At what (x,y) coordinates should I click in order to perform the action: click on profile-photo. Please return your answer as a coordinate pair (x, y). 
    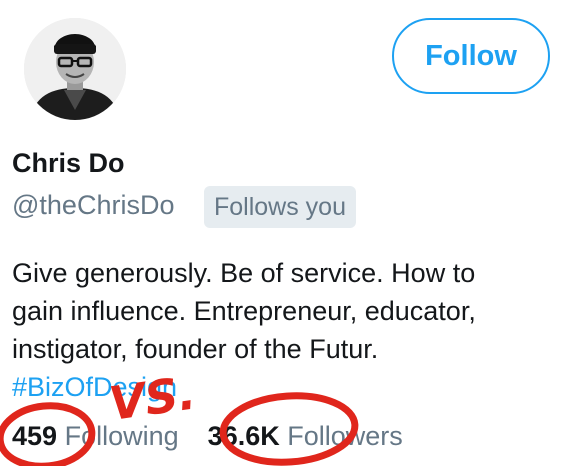
    Looking at the image, I should click on (75, 69).